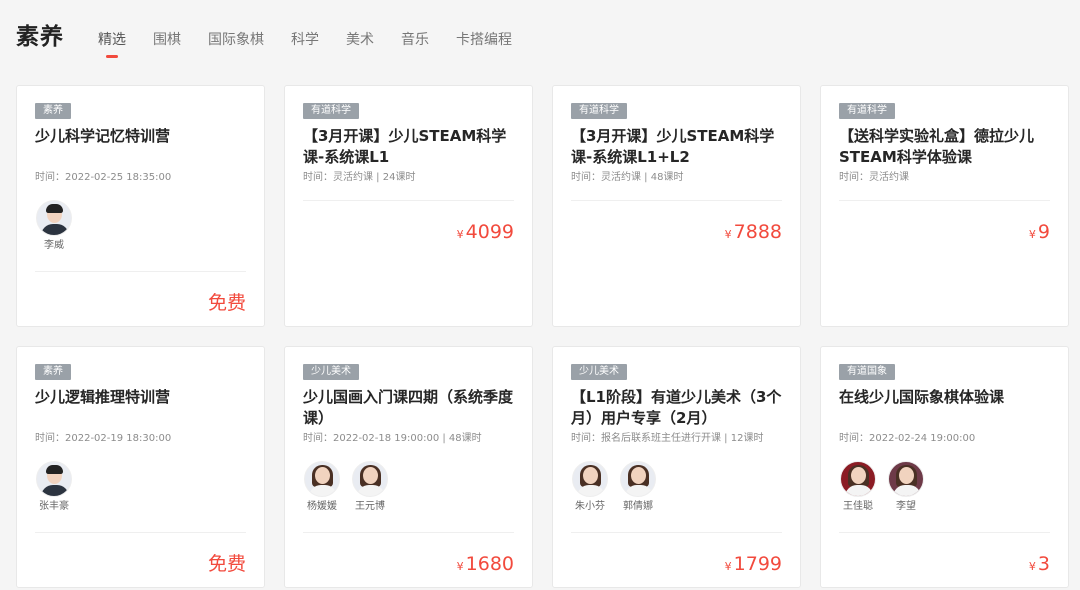 The image size is (1080, 590). What do you see at coordinates (874, 177) in the screenshot?
I see `course-meta: 时间：灵活约课` at bounding box center [874, 177].